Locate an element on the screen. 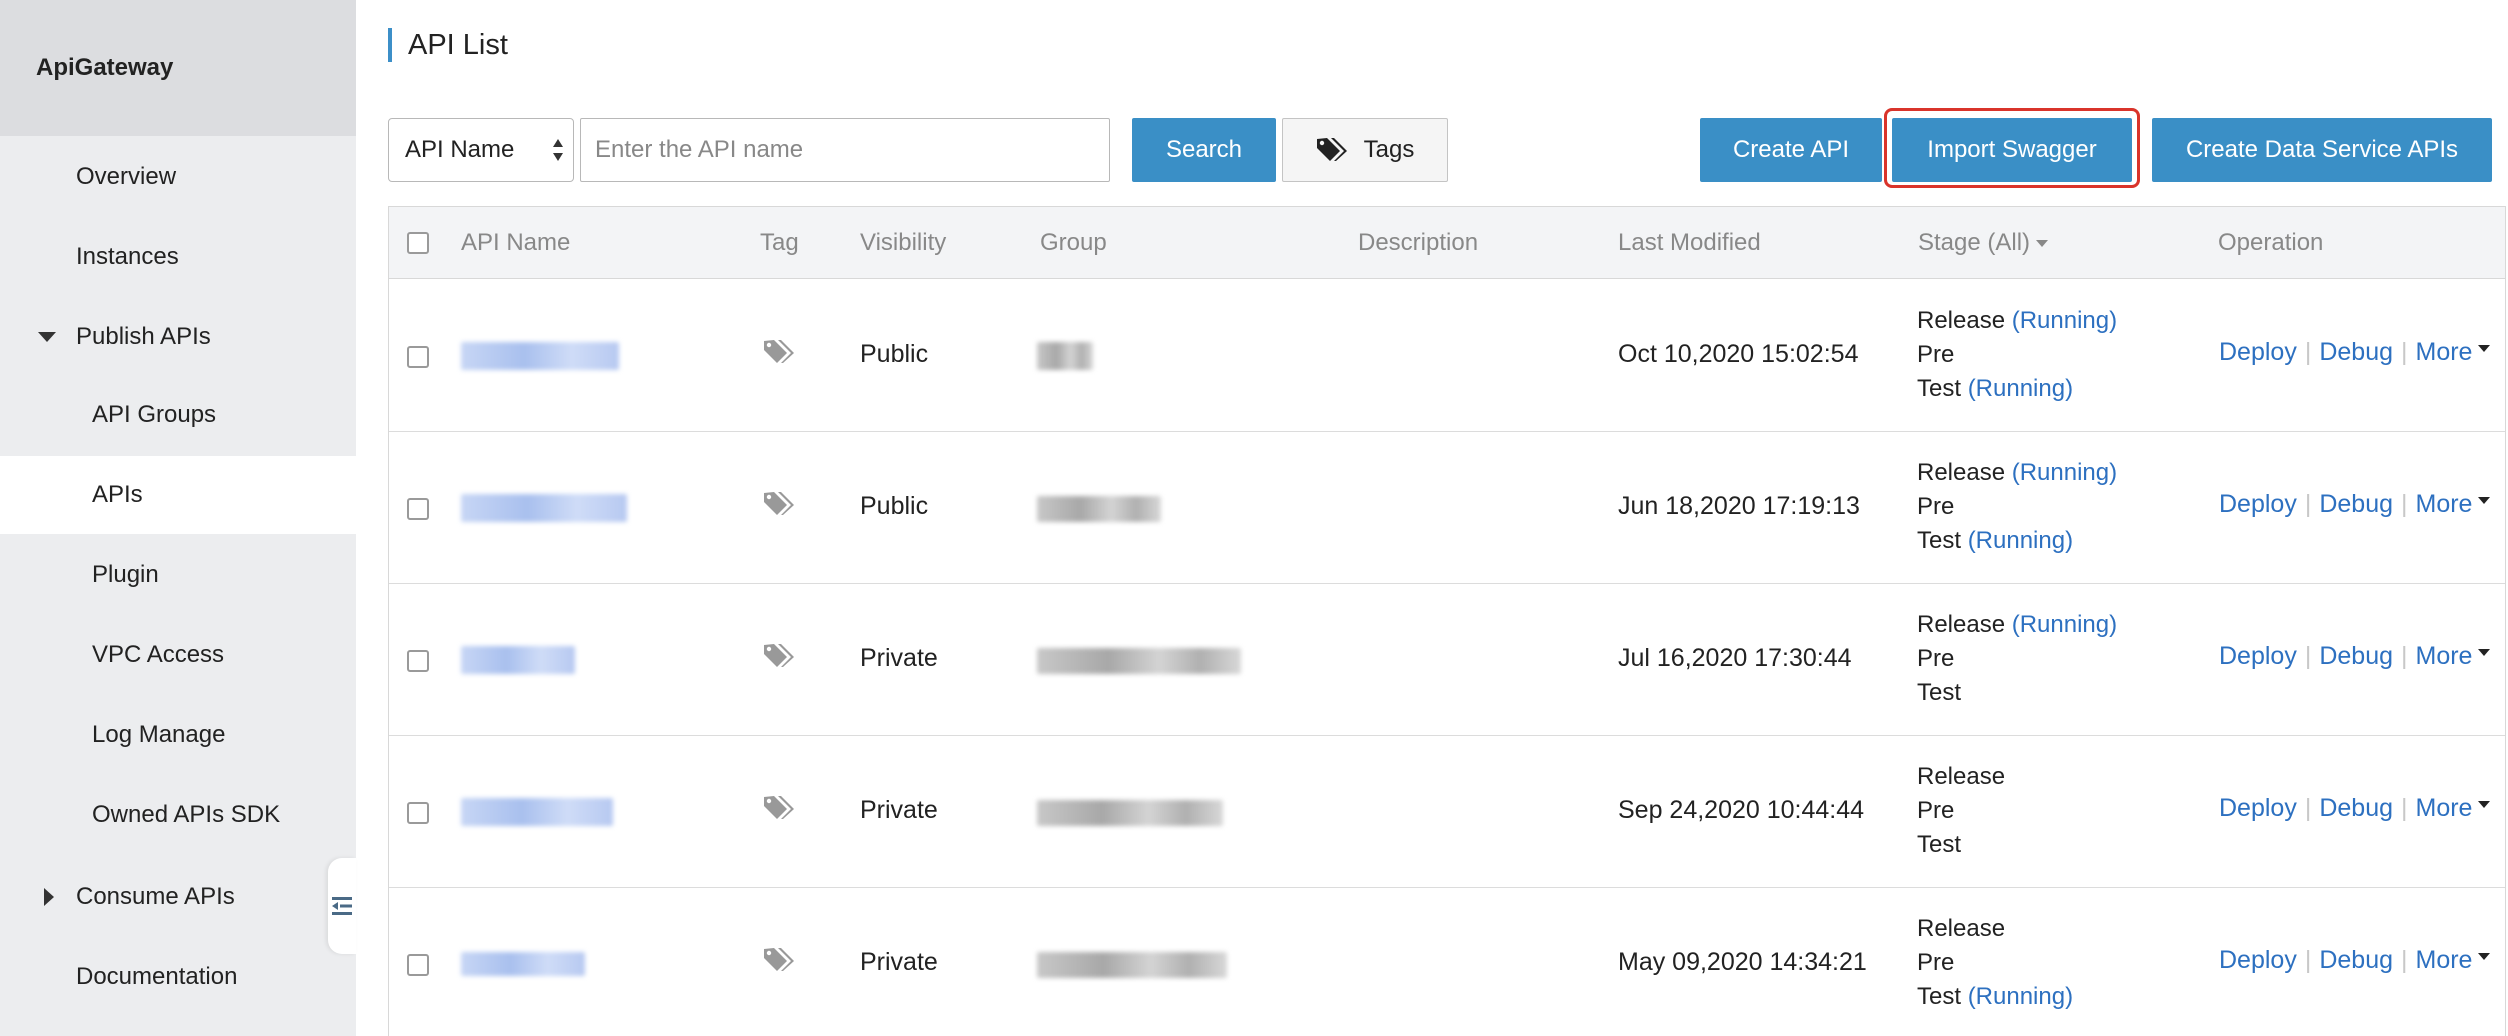  caret-down-icon is located at coordinates (2484, 956).